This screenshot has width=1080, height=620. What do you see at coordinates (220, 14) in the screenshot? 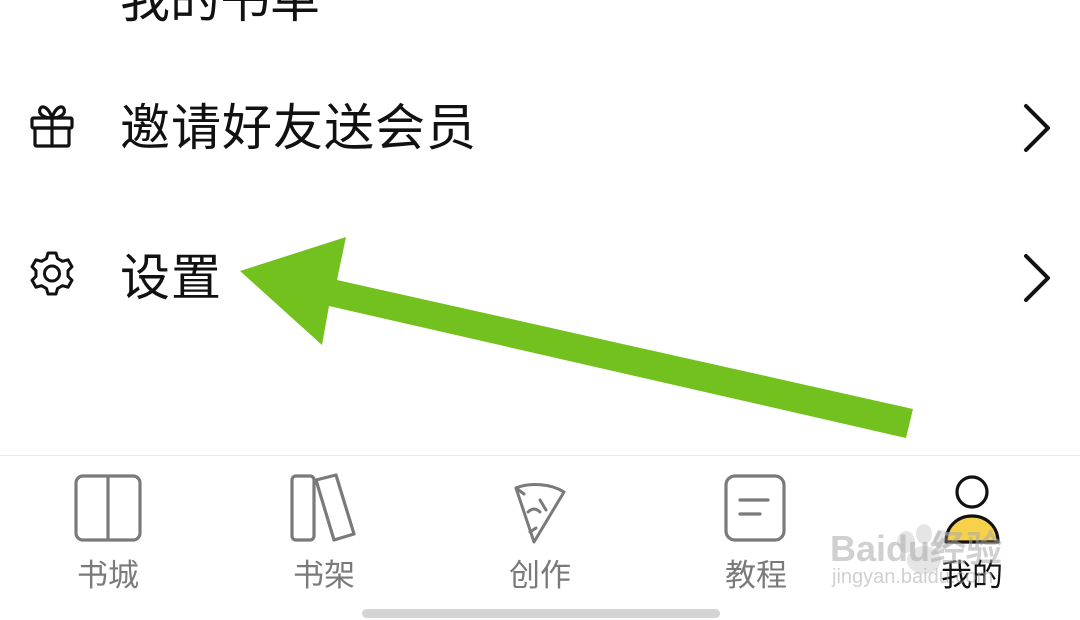
I see `partial-menu-label: 我的书单` at bounding box center [220, 14].